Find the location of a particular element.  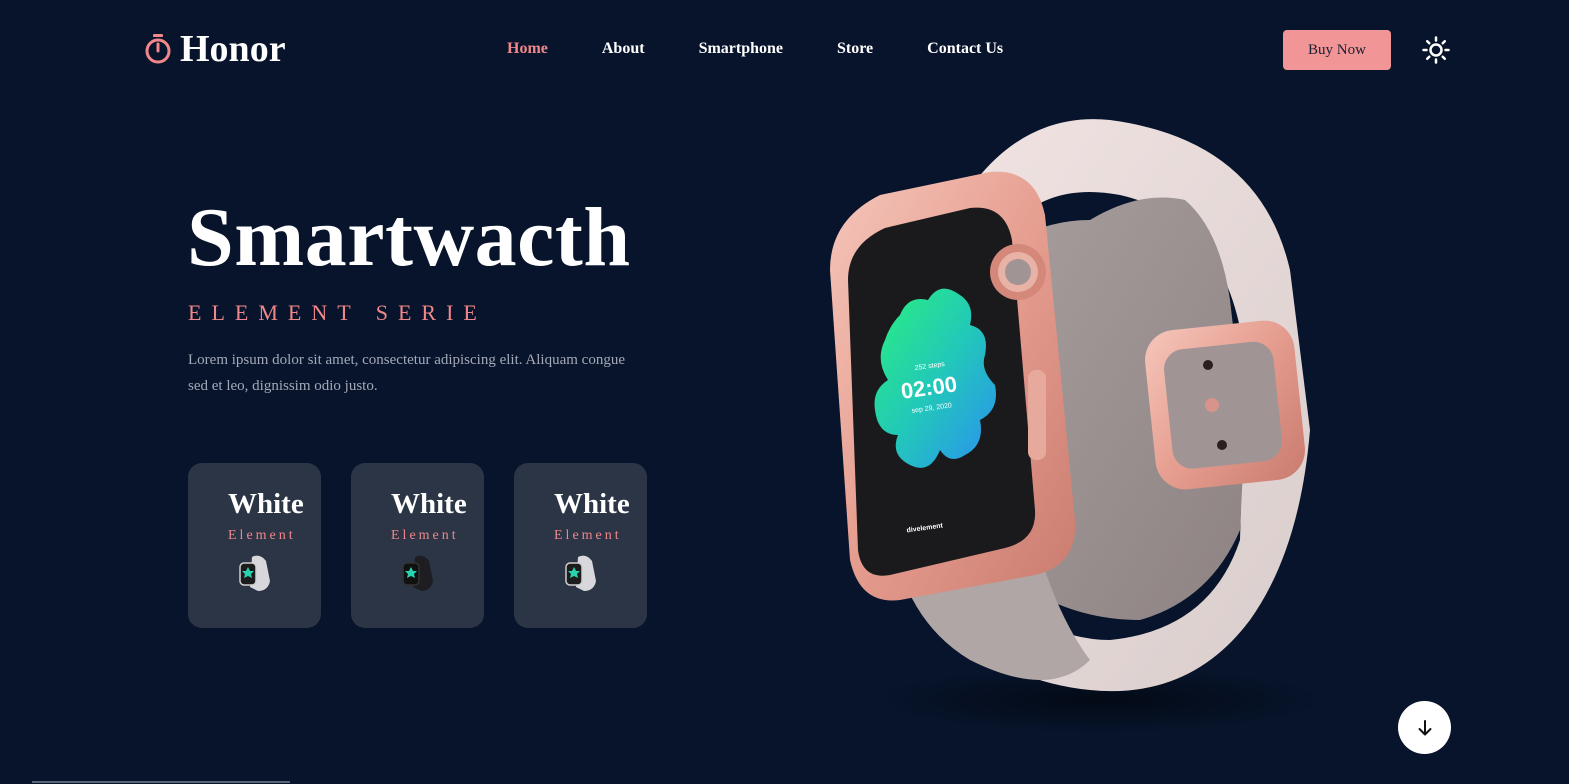

hero-title: Smartwacth is located at coordinates (409, 237).